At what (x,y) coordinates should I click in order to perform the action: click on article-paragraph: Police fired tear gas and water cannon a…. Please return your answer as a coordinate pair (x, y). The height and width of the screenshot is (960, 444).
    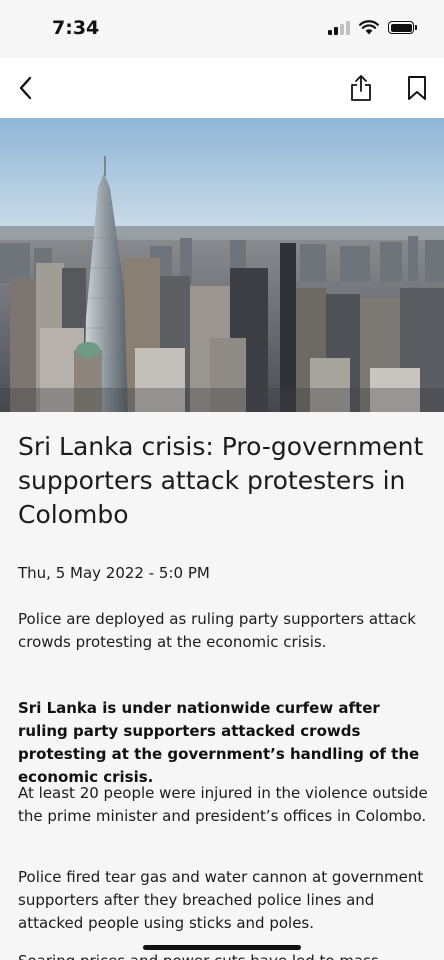
    Looking at the image, I should click on (221, 900).